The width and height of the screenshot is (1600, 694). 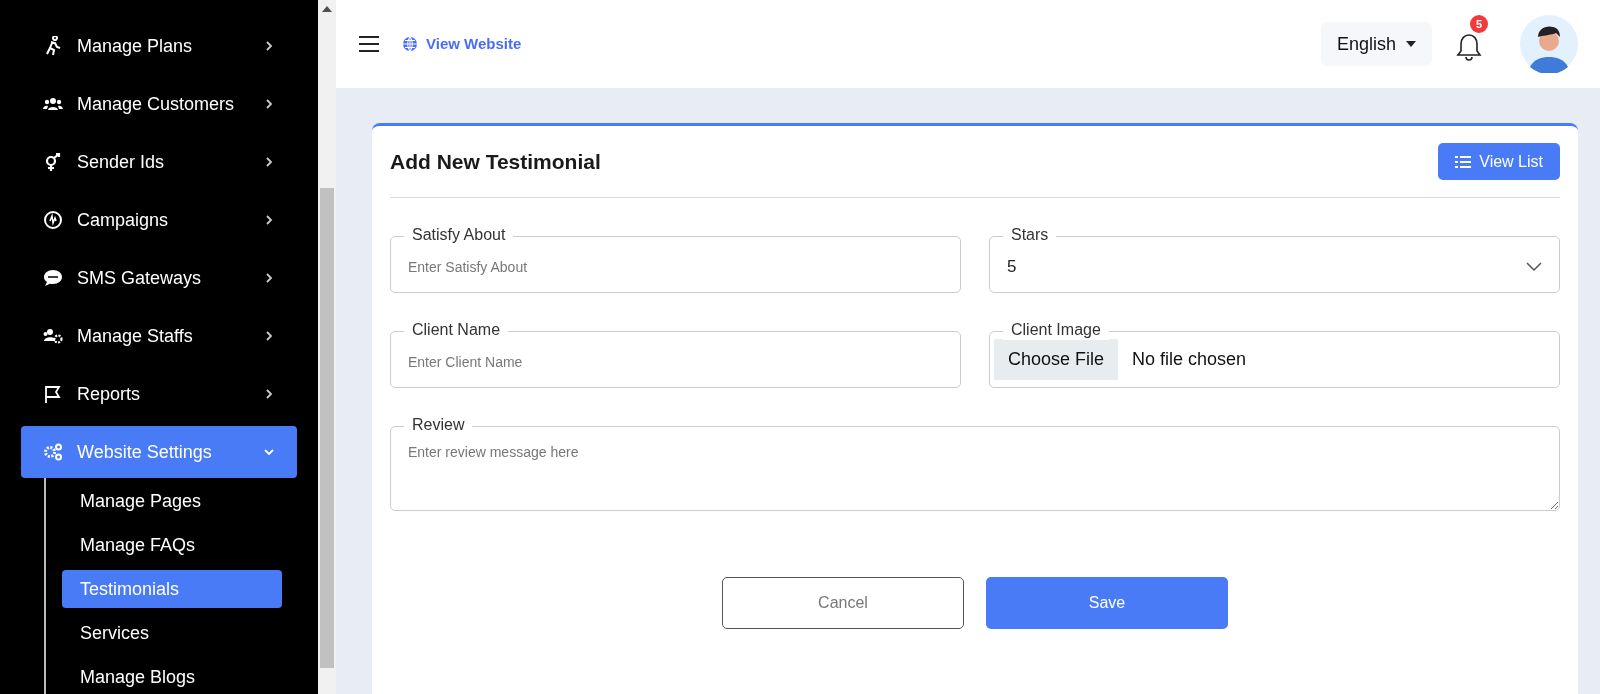 I want to click on caret-icon, so click(x=1411, y=44).